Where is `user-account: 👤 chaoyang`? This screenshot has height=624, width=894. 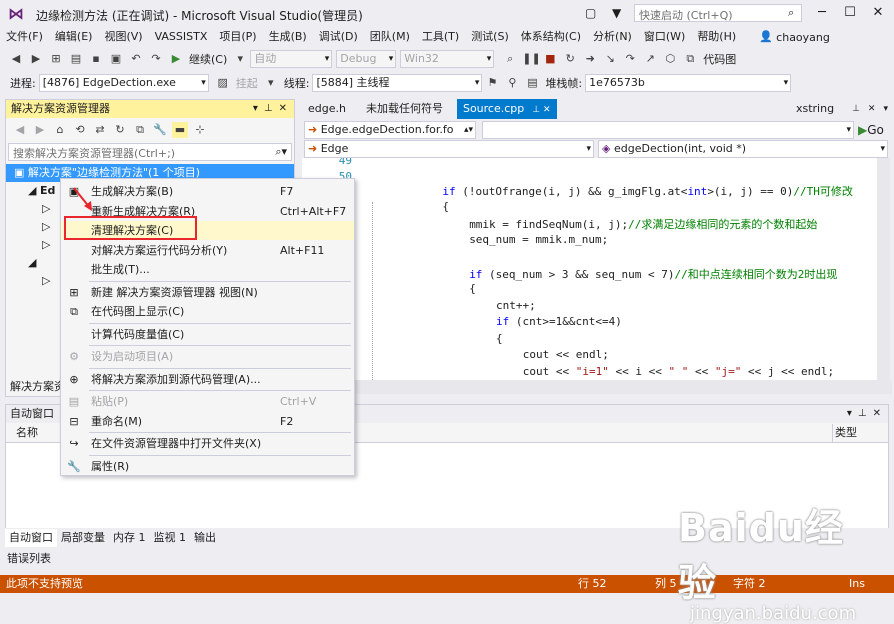
user-account: 👤 chaoyang is located at coordinates (793, 37).